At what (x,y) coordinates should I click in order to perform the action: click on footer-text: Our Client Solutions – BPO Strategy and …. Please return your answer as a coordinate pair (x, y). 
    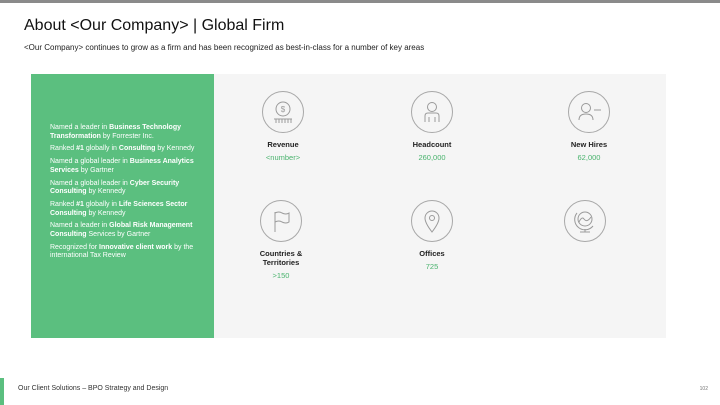
    Looking at the image, I should click on (93, 388).